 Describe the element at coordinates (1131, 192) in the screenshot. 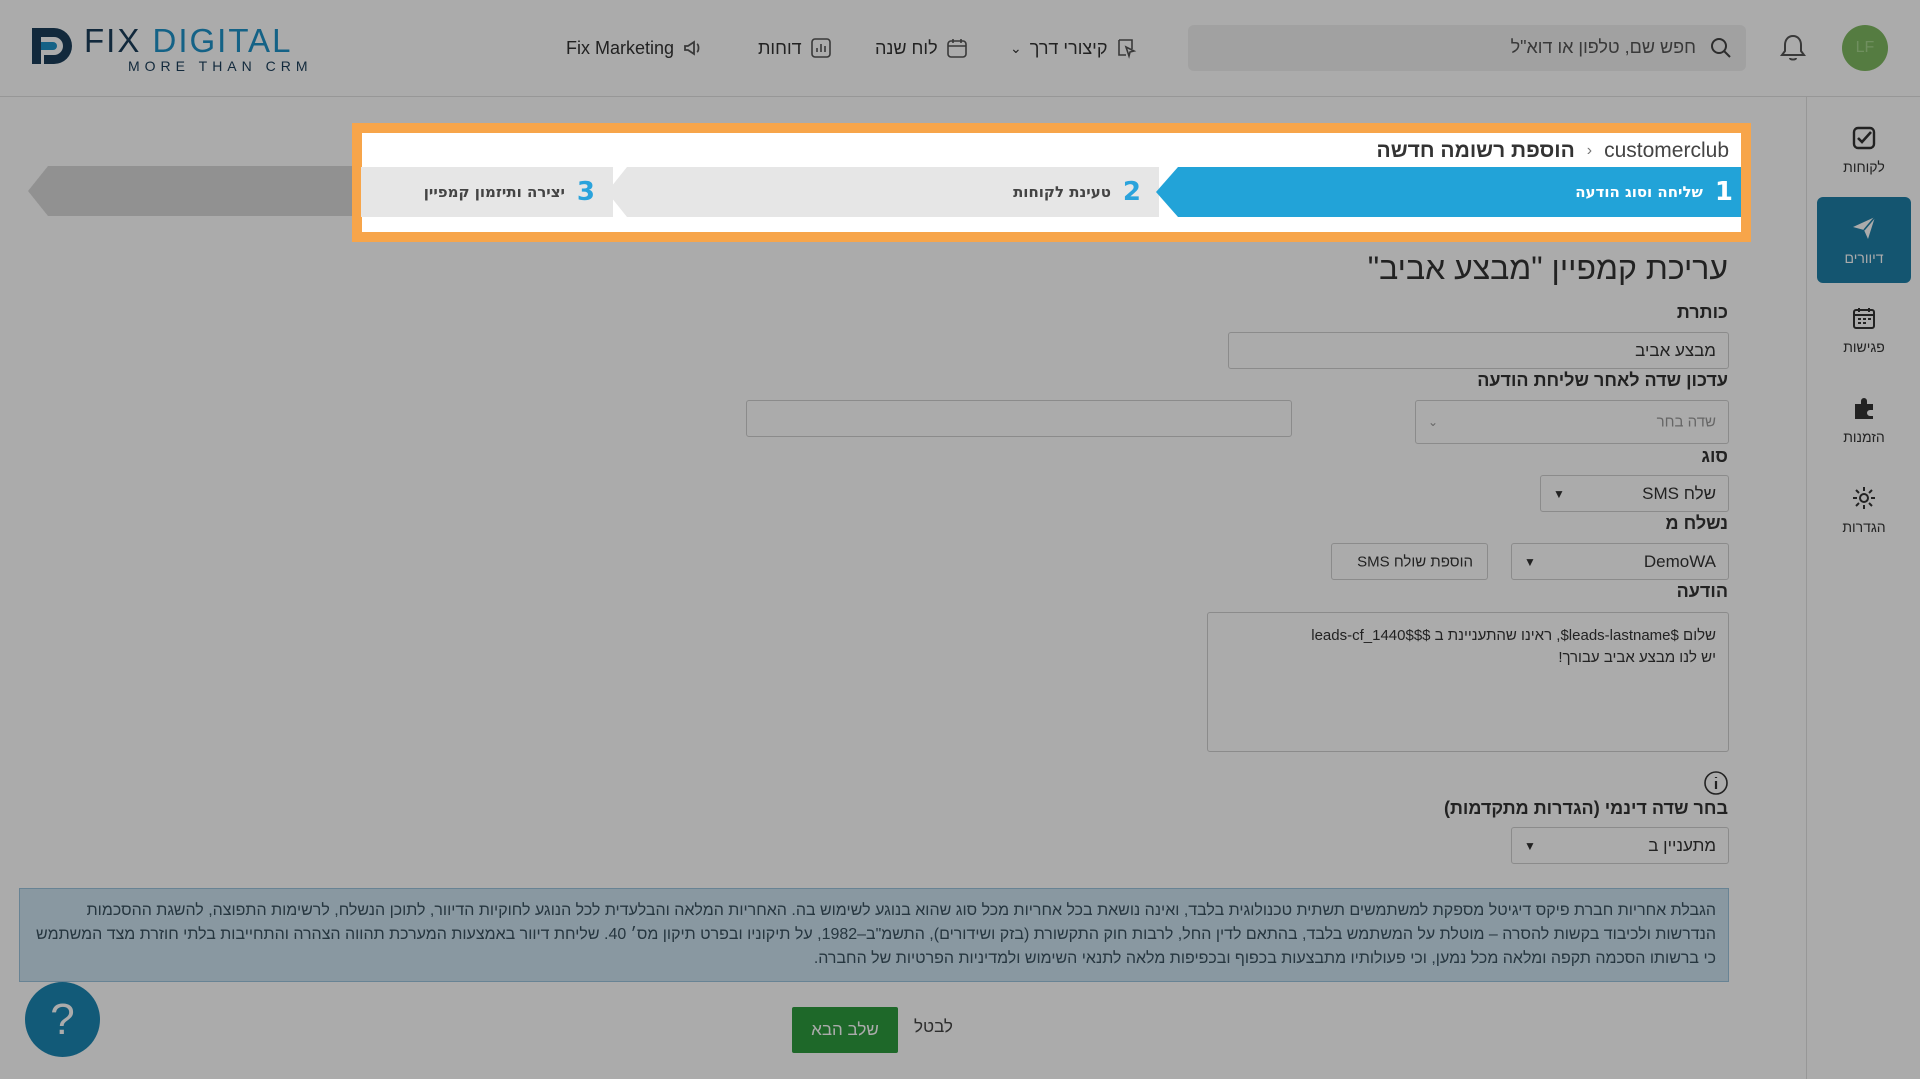

I see `step-number: 2` at that location.